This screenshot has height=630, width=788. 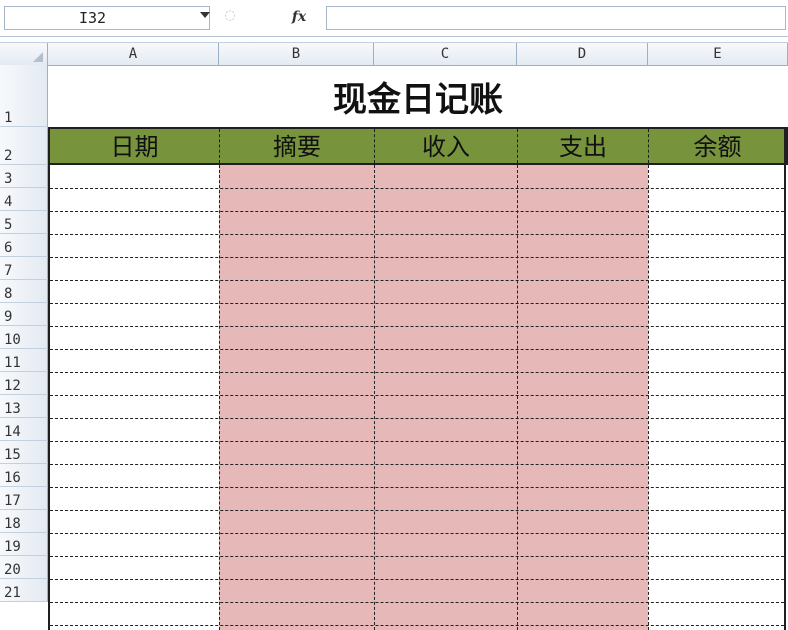 What do you see at coordinates (134, 146) in the screenshot?
I see `header-cell-date: 日期` at bounding box center [134, 146].